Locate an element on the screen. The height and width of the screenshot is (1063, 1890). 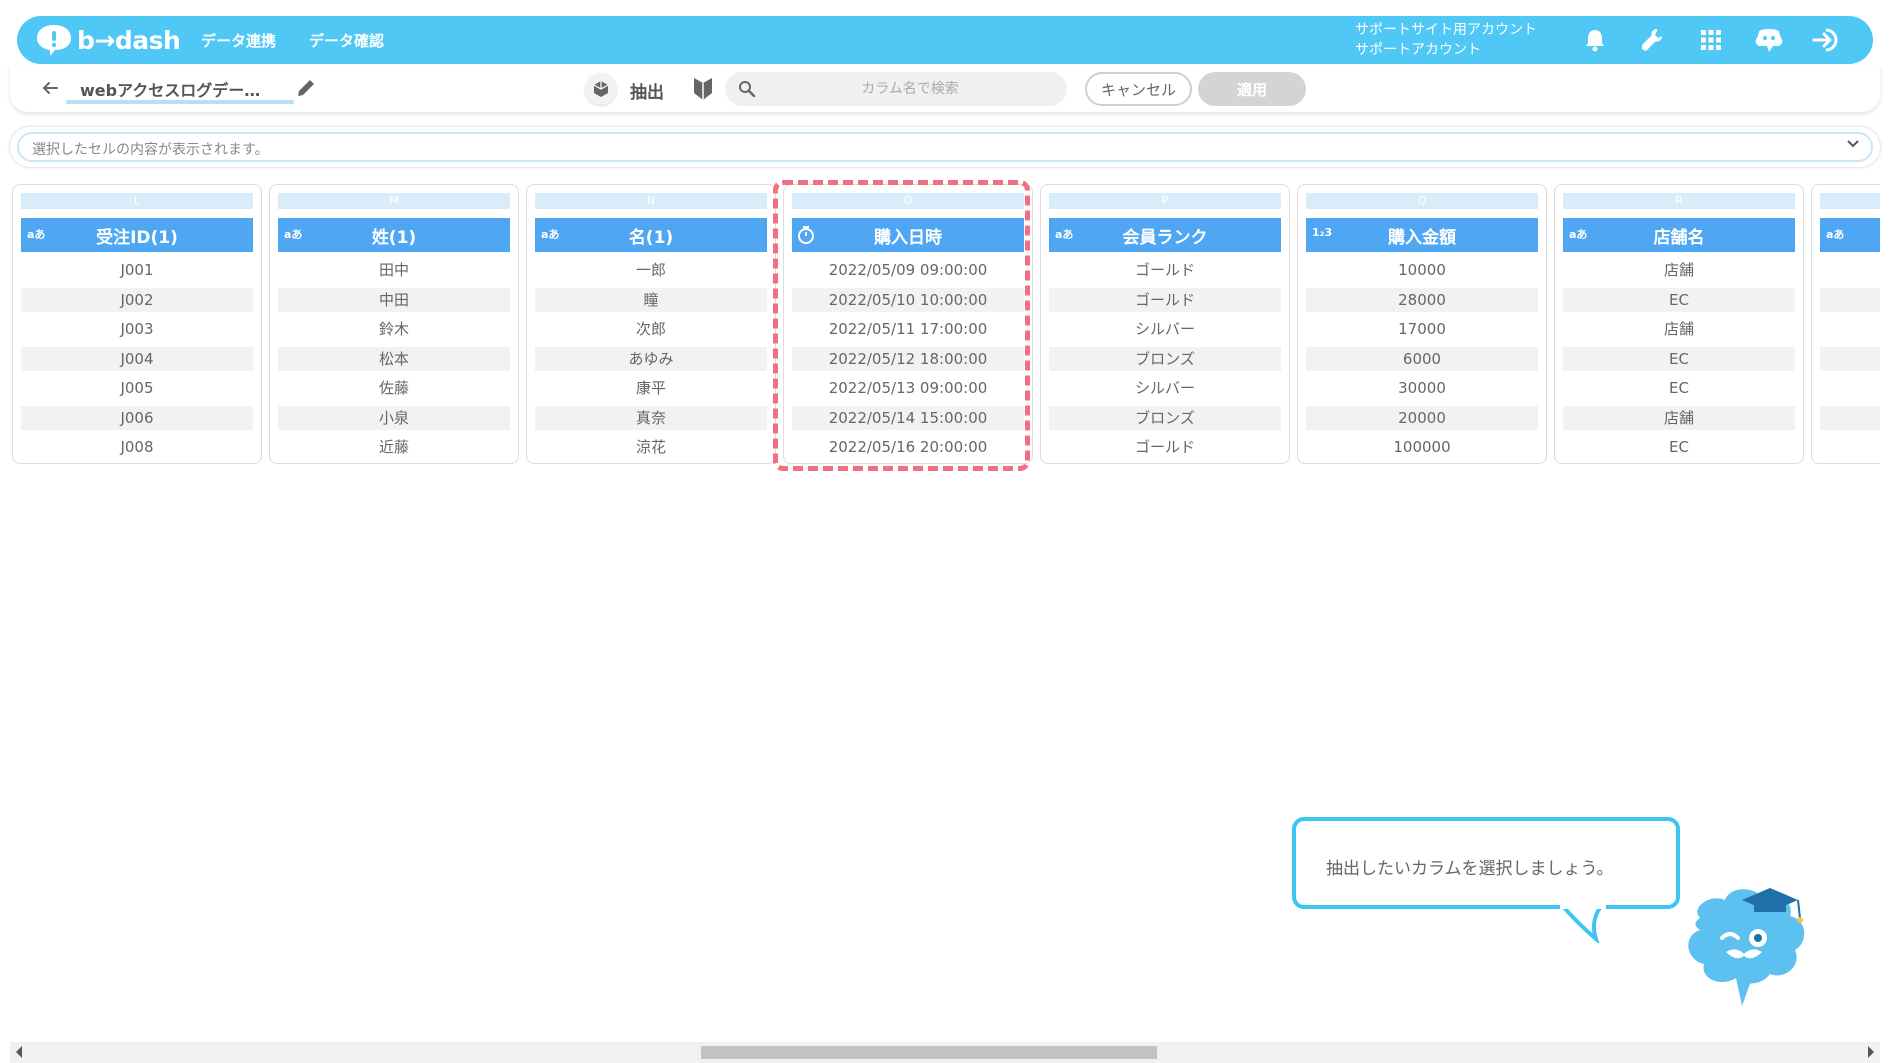
table-cell: 一郎 is located at coordinates (651, 270).